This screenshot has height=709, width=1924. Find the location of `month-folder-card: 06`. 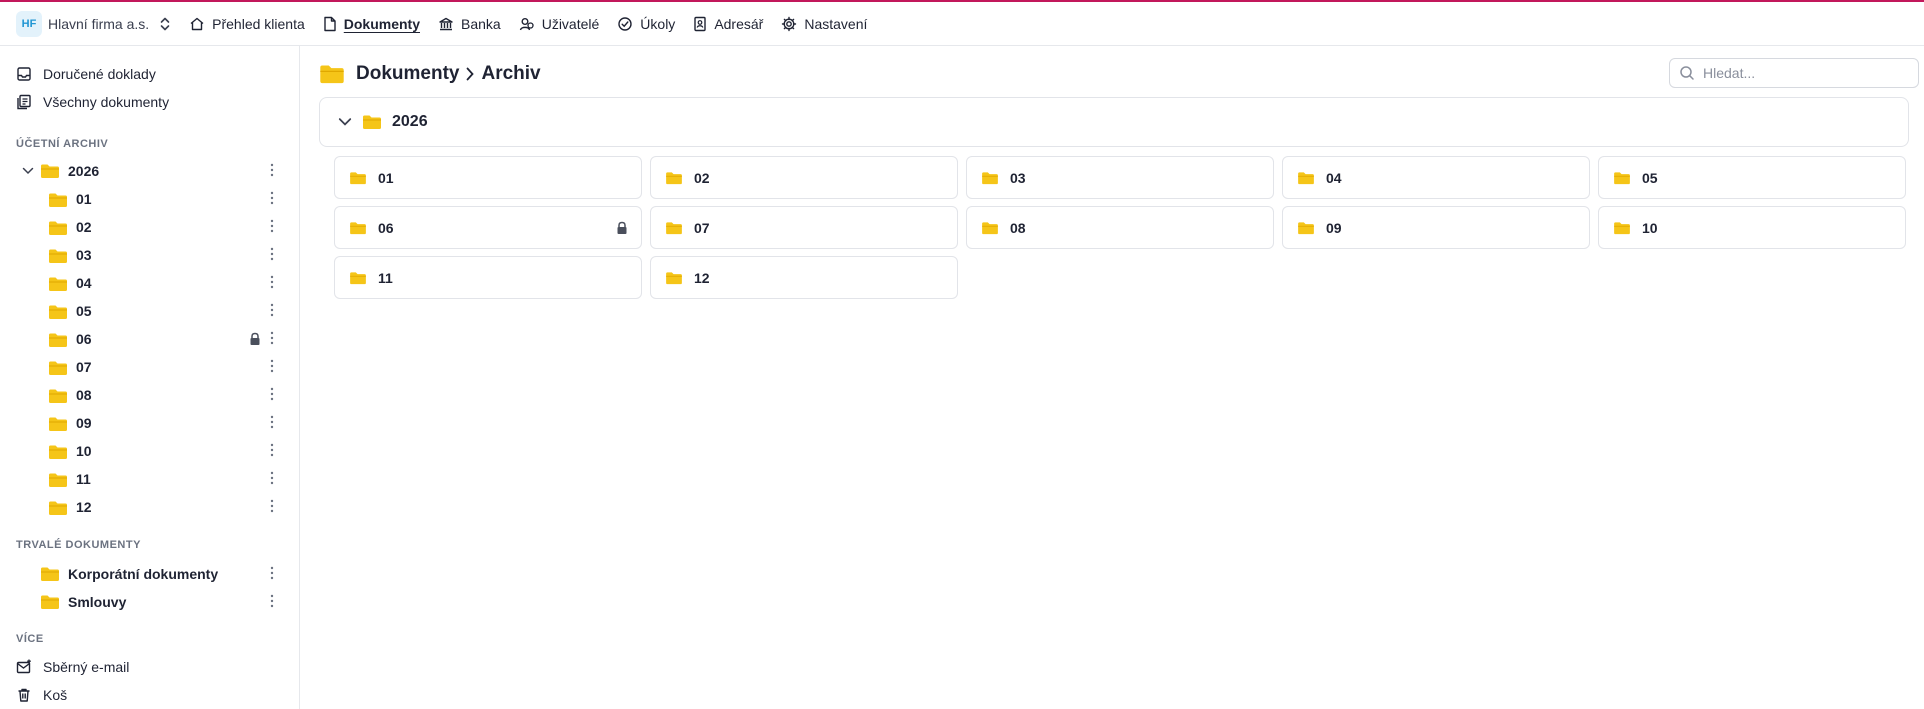

month-folder-card: 06 is located at coordinates (488, 227).